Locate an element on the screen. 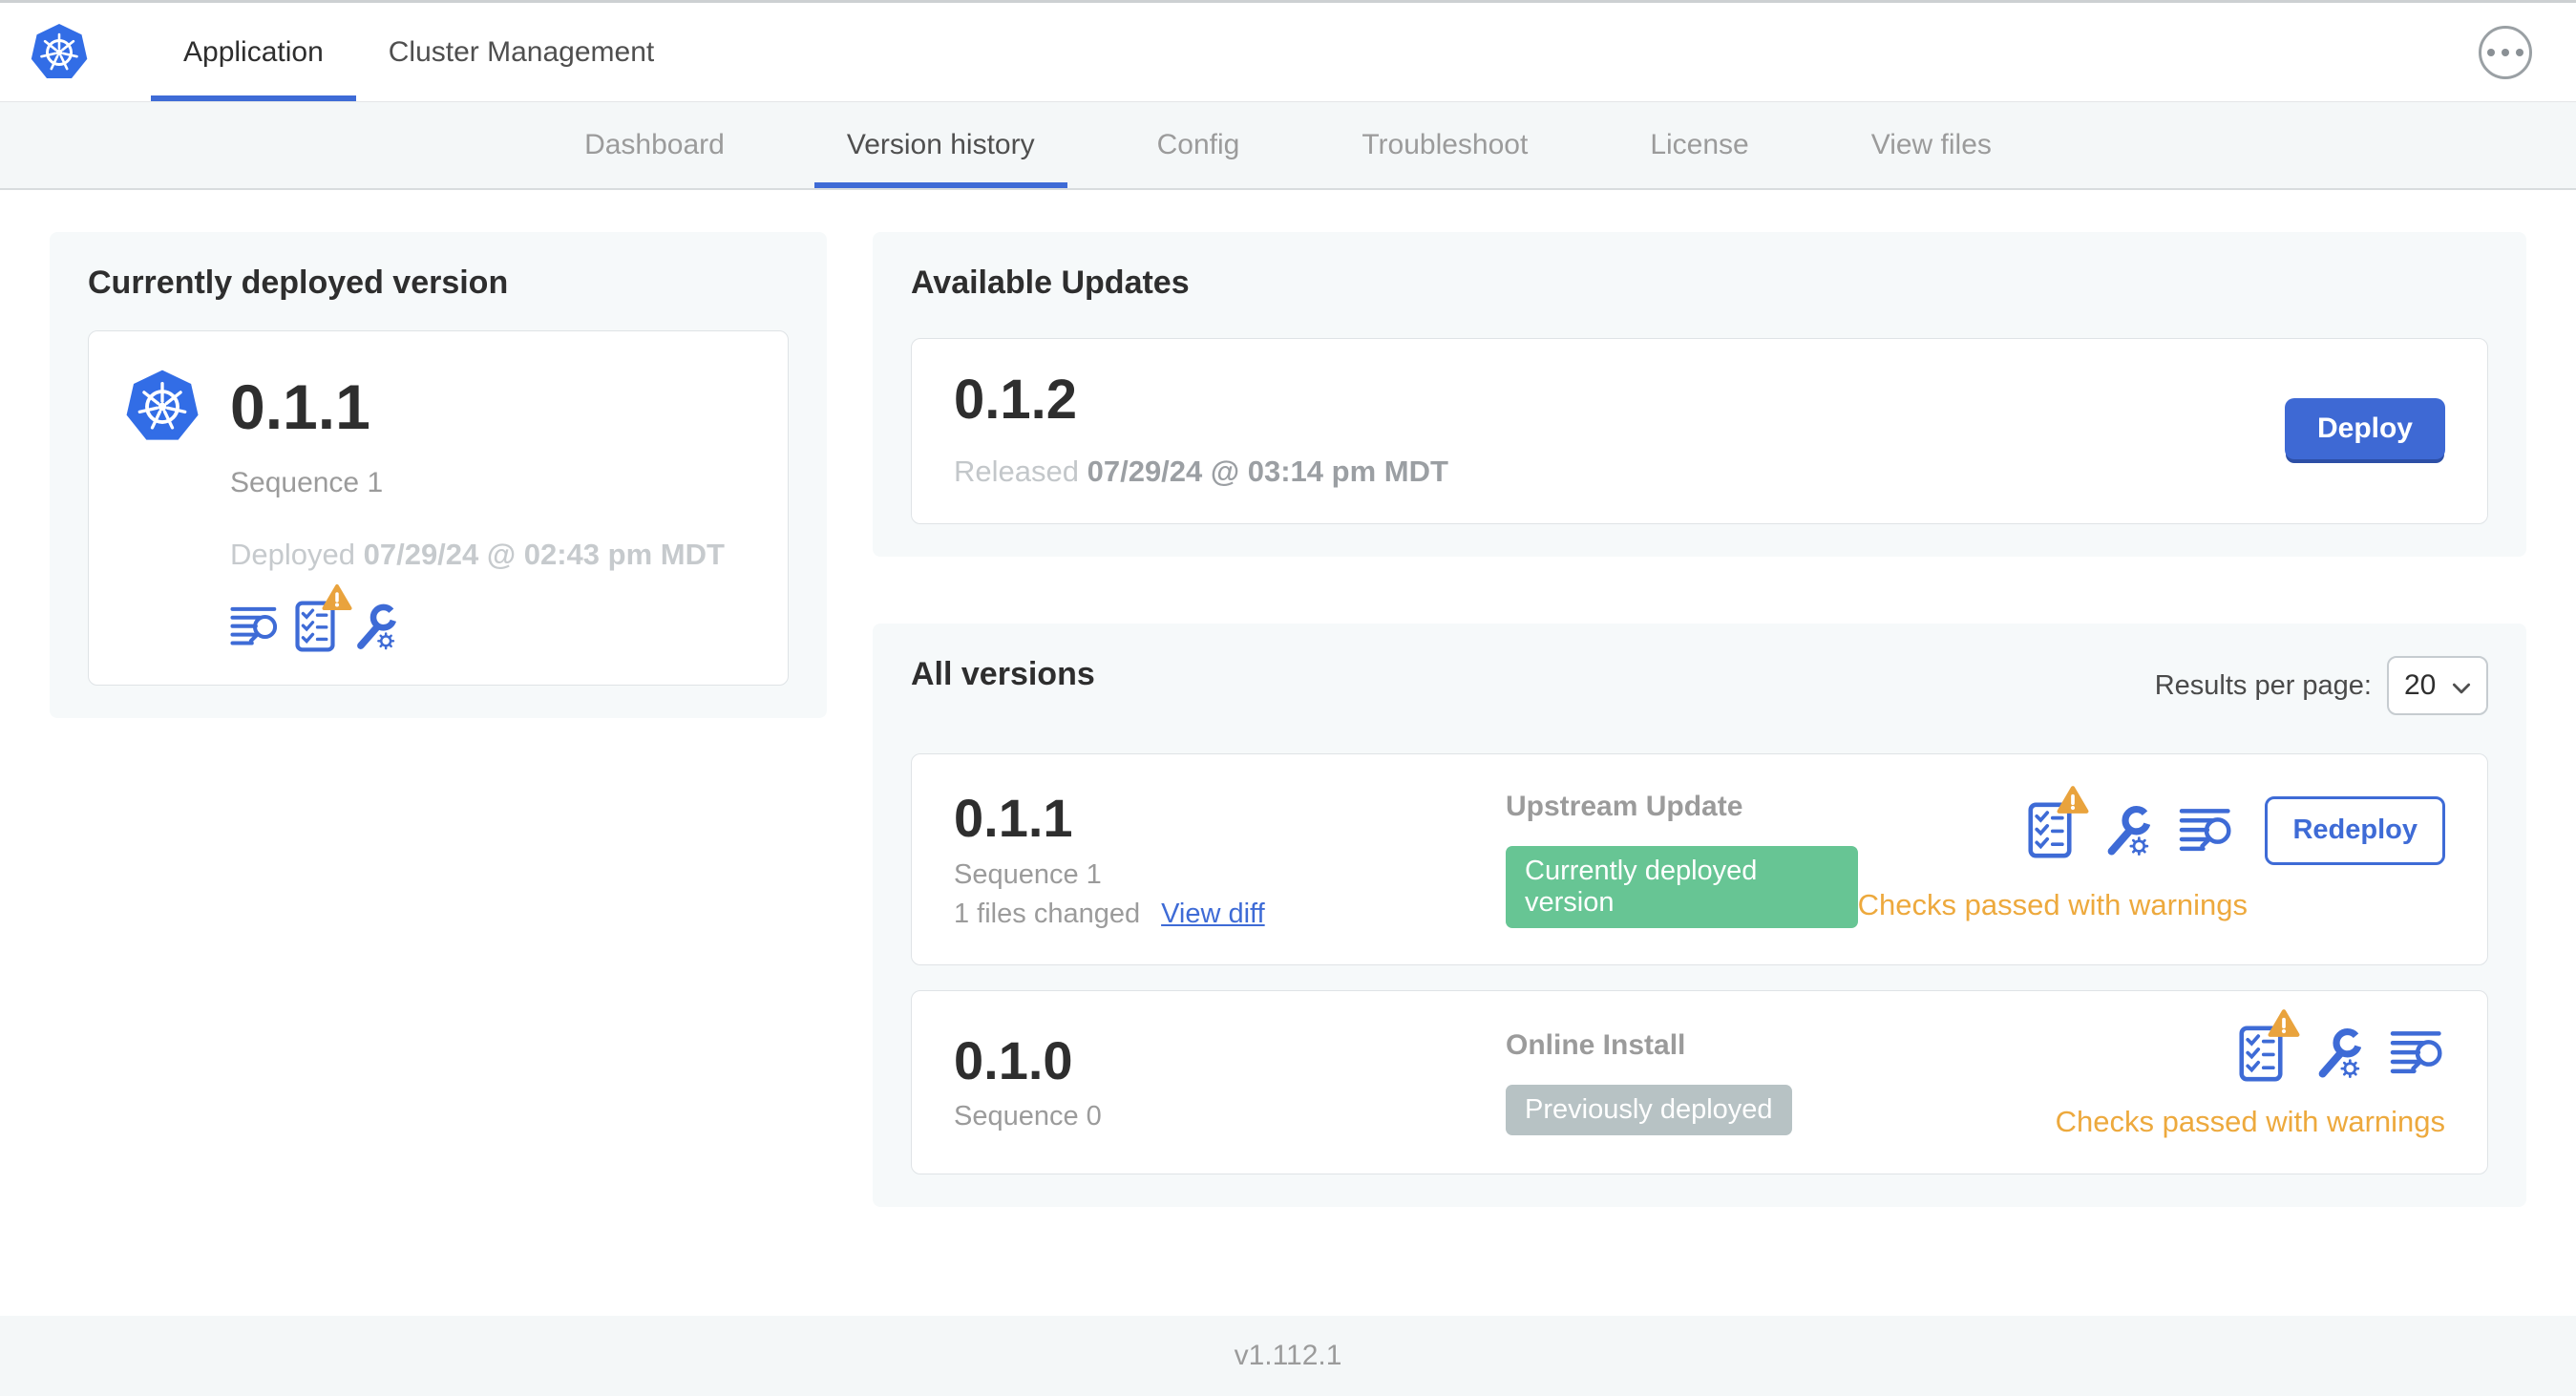  row-version-number: 0.1.1 is located at coordinates (1013, 818).